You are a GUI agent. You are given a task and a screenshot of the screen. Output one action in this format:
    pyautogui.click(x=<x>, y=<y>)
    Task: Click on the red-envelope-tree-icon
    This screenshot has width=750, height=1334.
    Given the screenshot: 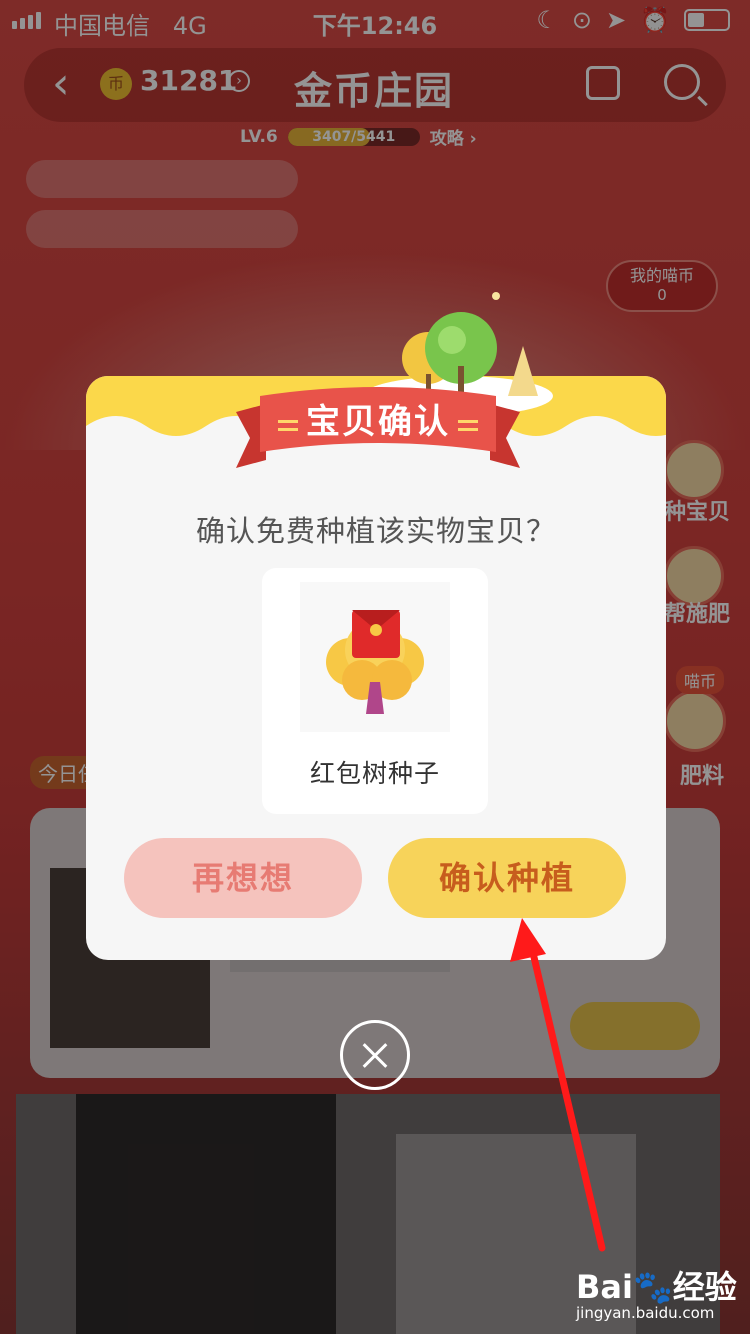 What is the action you would take?
    pyautogui.click(x=375, y=662)
    